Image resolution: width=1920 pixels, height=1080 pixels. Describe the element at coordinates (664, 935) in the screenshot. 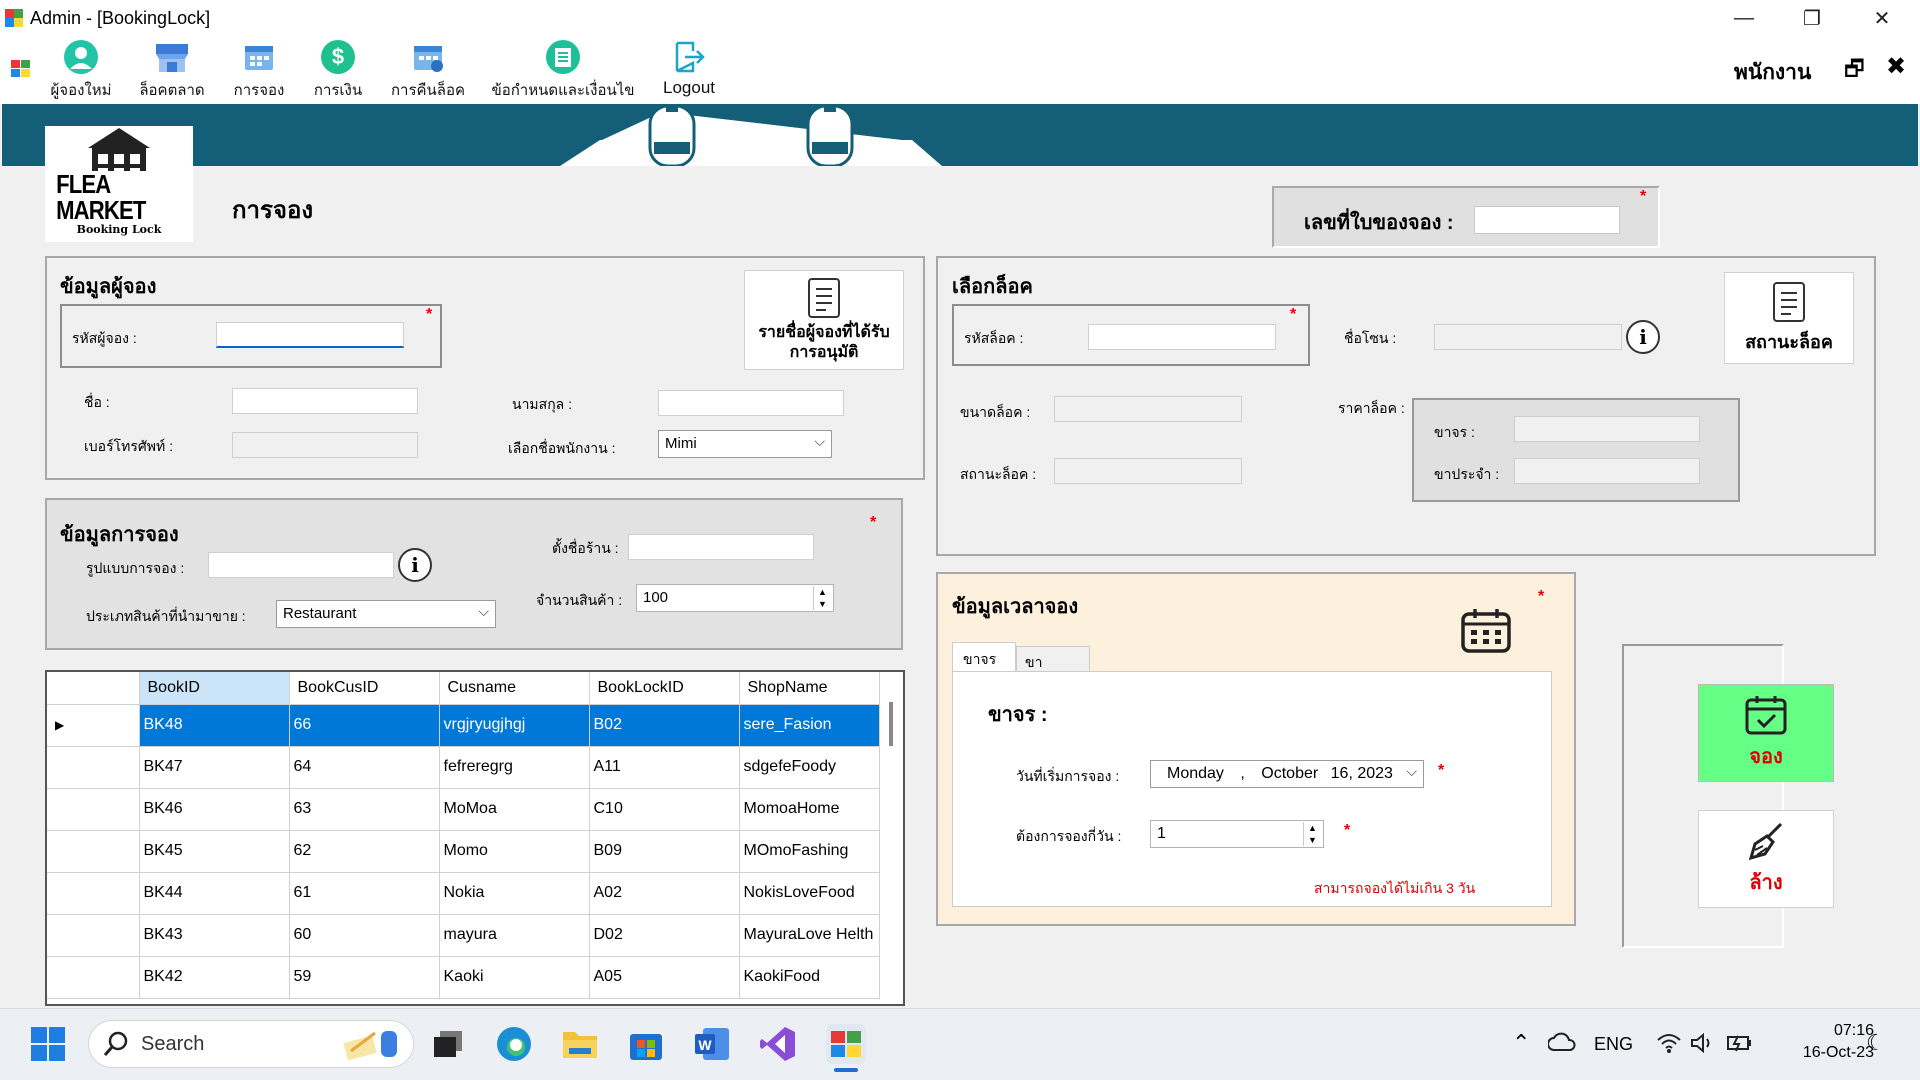

I see `table-cell: D02` at that location.